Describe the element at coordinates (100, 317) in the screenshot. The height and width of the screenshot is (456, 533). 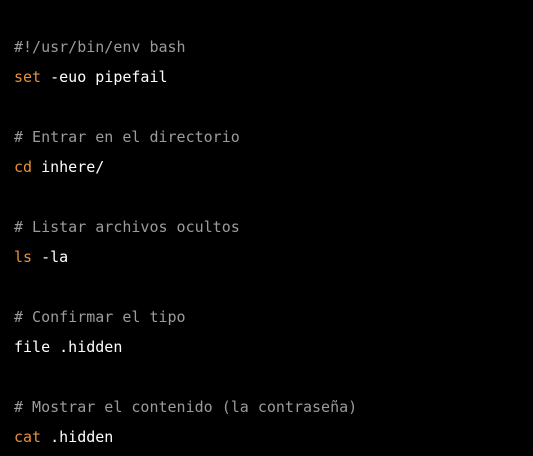
I see `comment-confirm-type: # Confirmar el tipo` at that location.